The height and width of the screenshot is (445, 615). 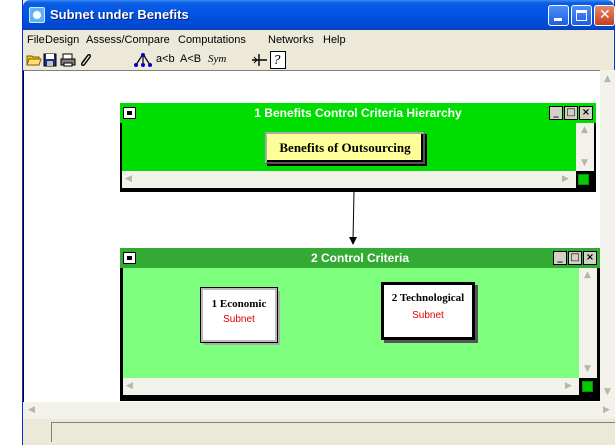 I want to click on technological-subnet-label: Subnet, so click(x=428, y=315).